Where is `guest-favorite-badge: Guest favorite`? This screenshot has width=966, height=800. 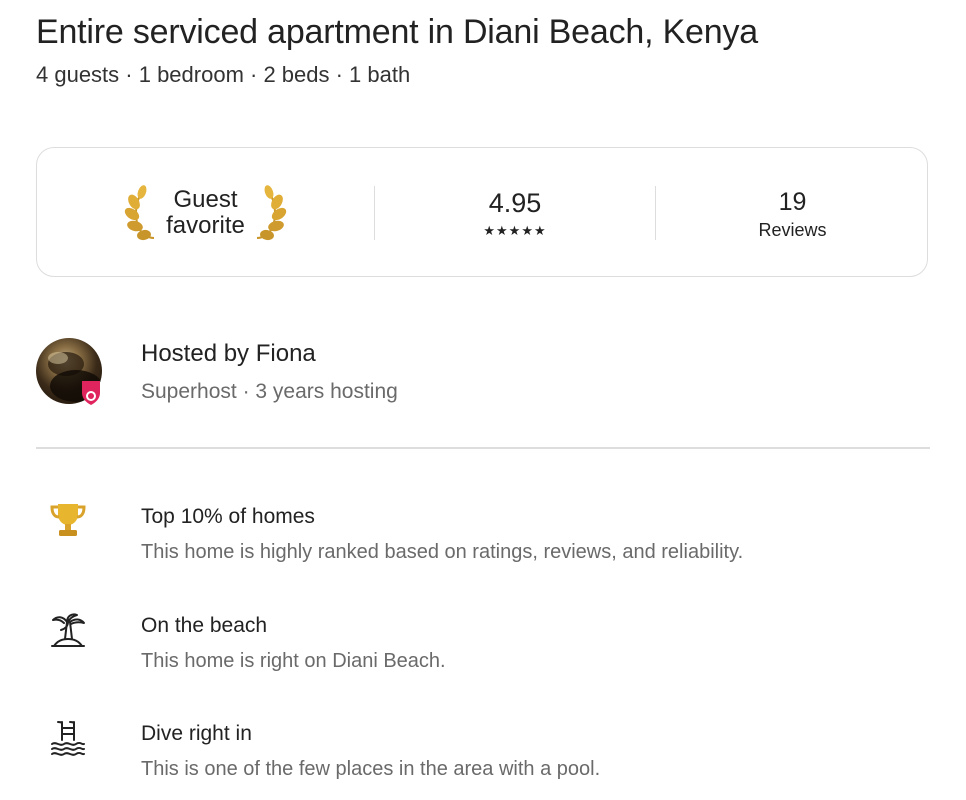
guest-favorite-badge: Guest favorite is located at coordinates (205, 213).